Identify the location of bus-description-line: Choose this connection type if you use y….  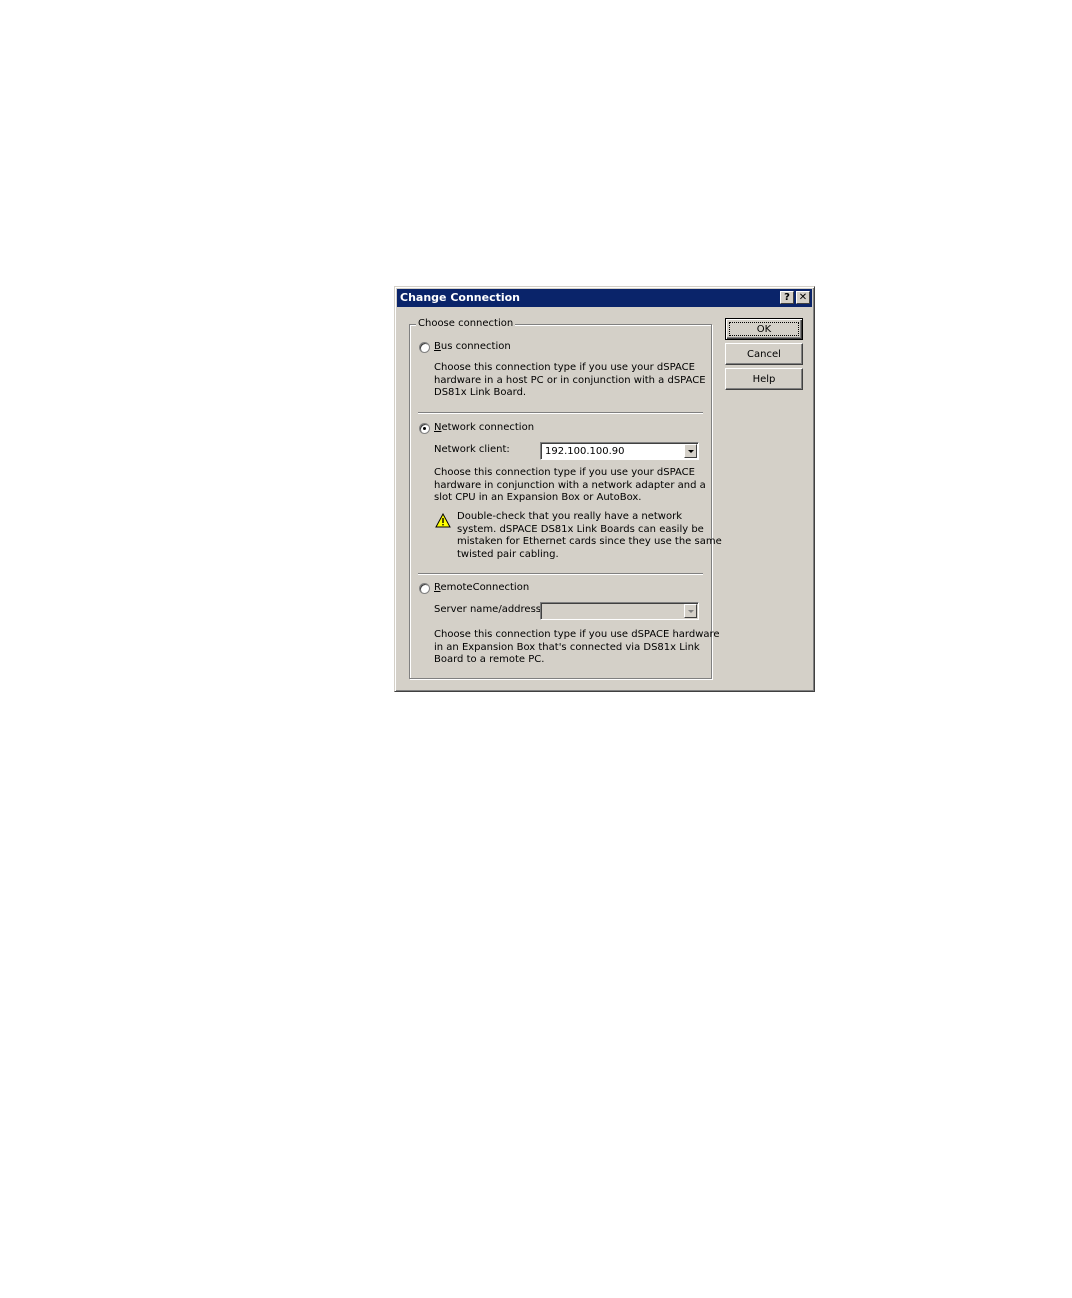
(564, 367).